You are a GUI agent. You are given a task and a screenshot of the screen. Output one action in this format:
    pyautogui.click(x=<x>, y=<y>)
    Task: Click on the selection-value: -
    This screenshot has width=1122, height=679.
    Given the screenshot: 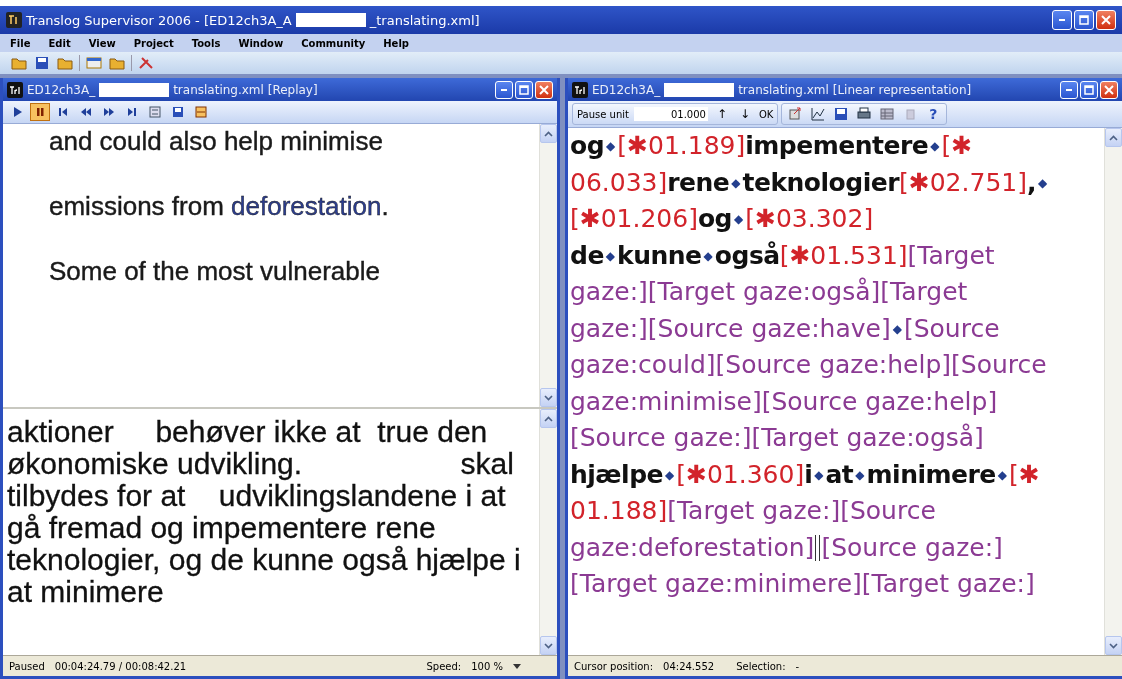 What is the action you would take?
    pyautogui.click(x=797, y=666)
    